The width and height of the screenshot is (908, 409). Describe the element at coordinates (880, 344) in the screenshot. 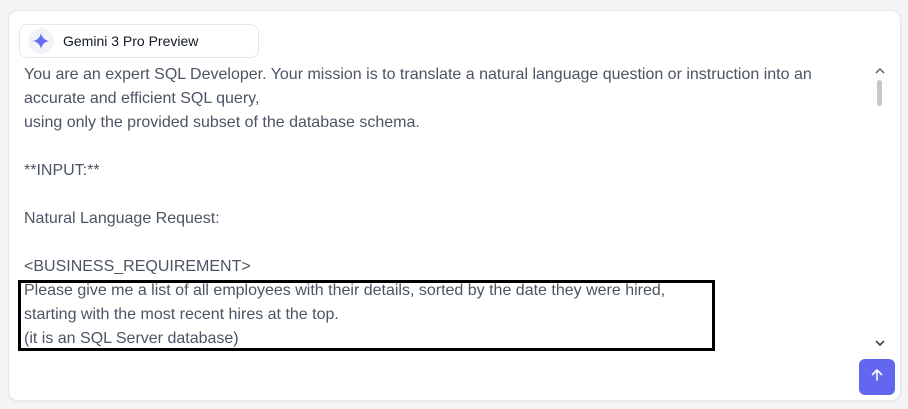

I see `chevron-down-icon` at that location.